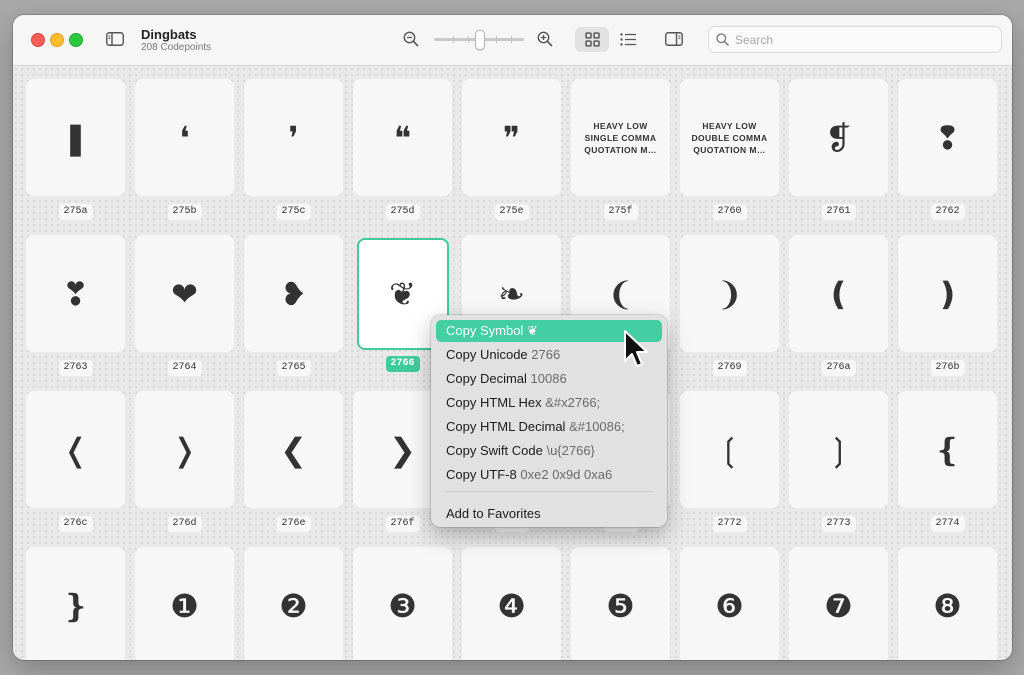 The image size is (1024, 675). What do you see at coordinates (545, 39) in the screenshot?
I see `zoom-in-icon` at bounding box center [545, 39].